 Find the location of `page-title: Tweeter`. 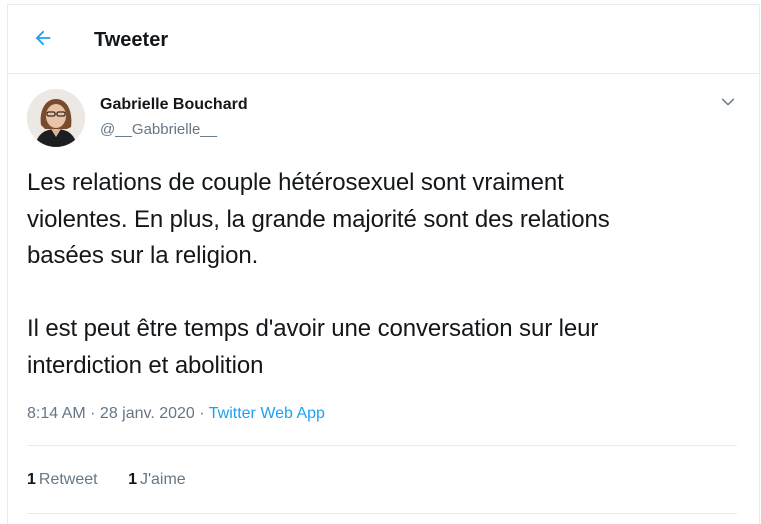

page-title: Tweeter is located at coordinates (131, 40).